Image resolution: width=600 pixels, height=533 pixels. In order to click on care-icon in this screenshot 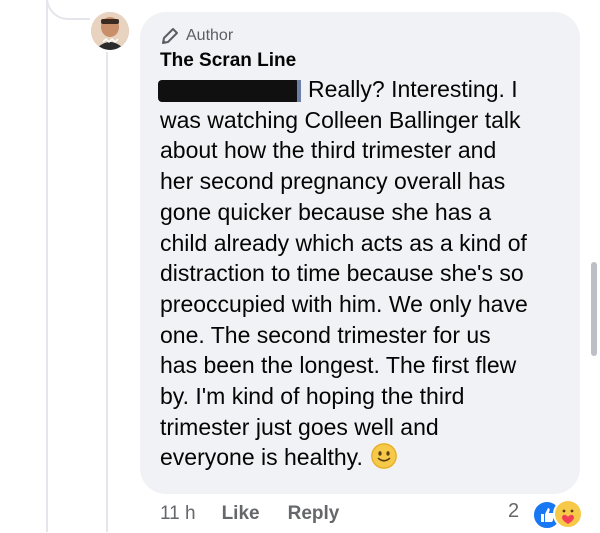, I will do `click(568, 514)`.